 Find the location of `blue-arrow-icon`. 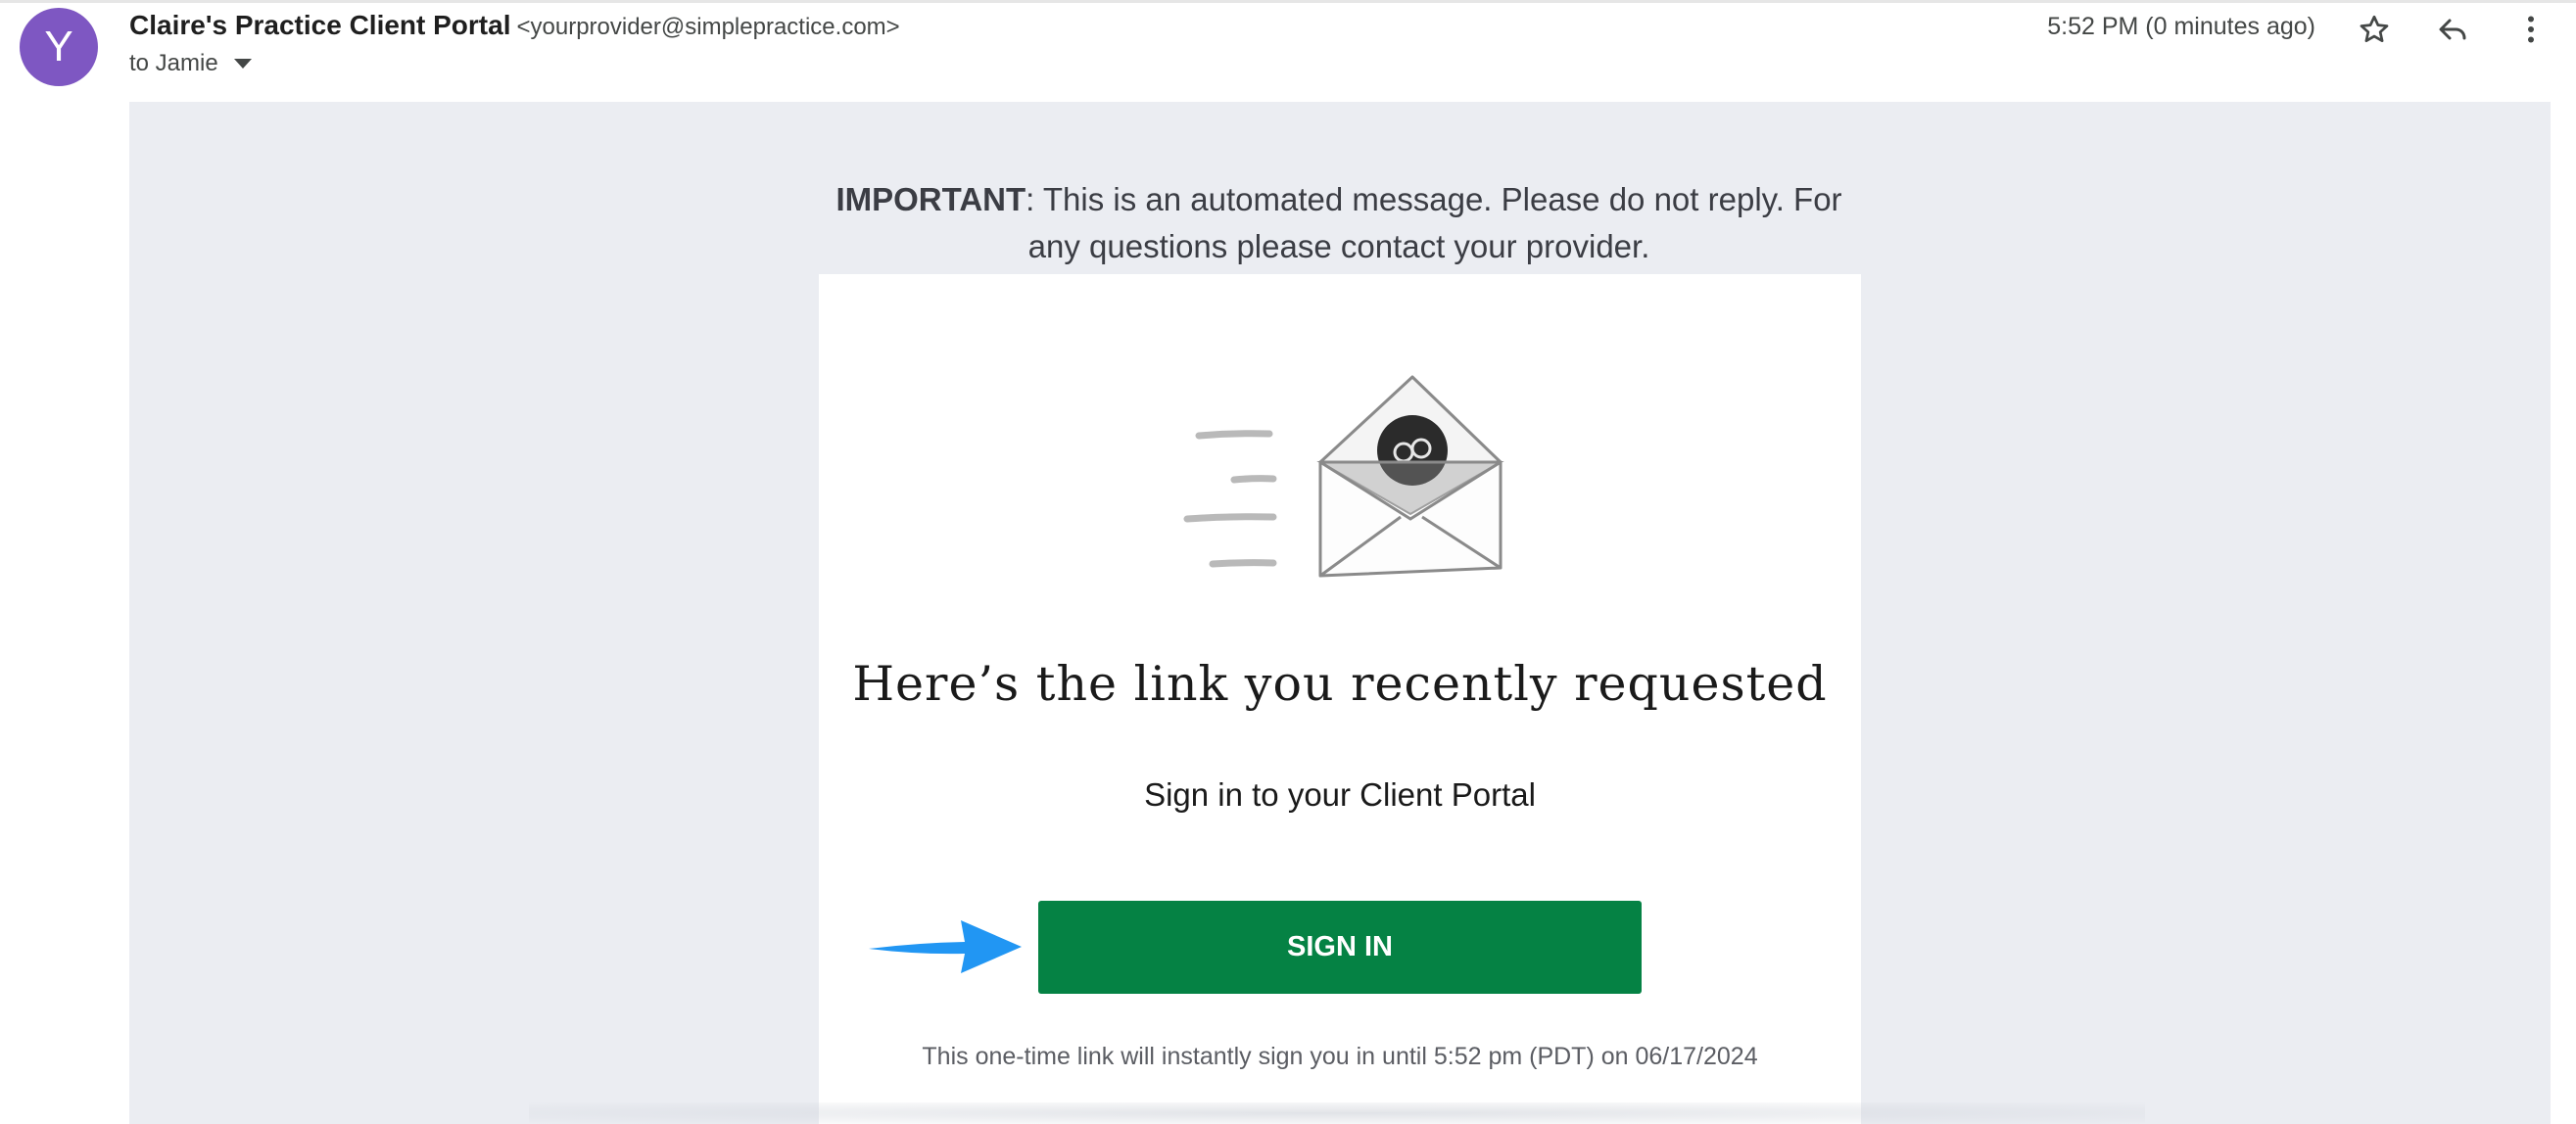

blue-arrow-icon is located at coordinates (946, 946).